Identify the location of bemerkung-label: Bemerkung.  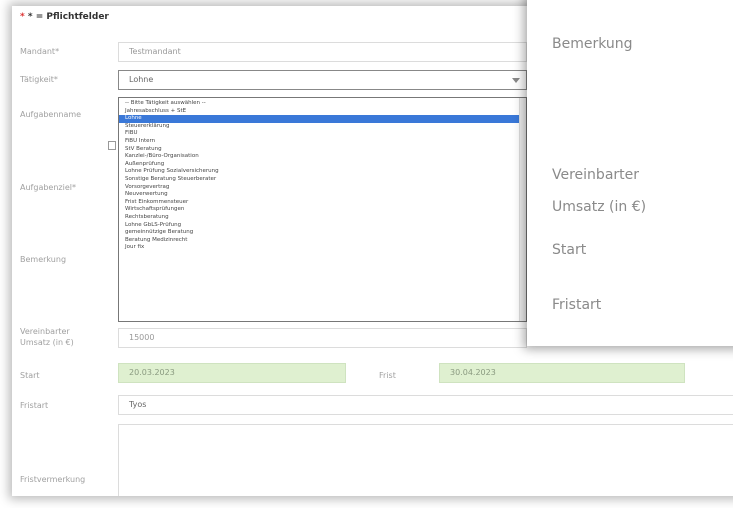
(43, 259).